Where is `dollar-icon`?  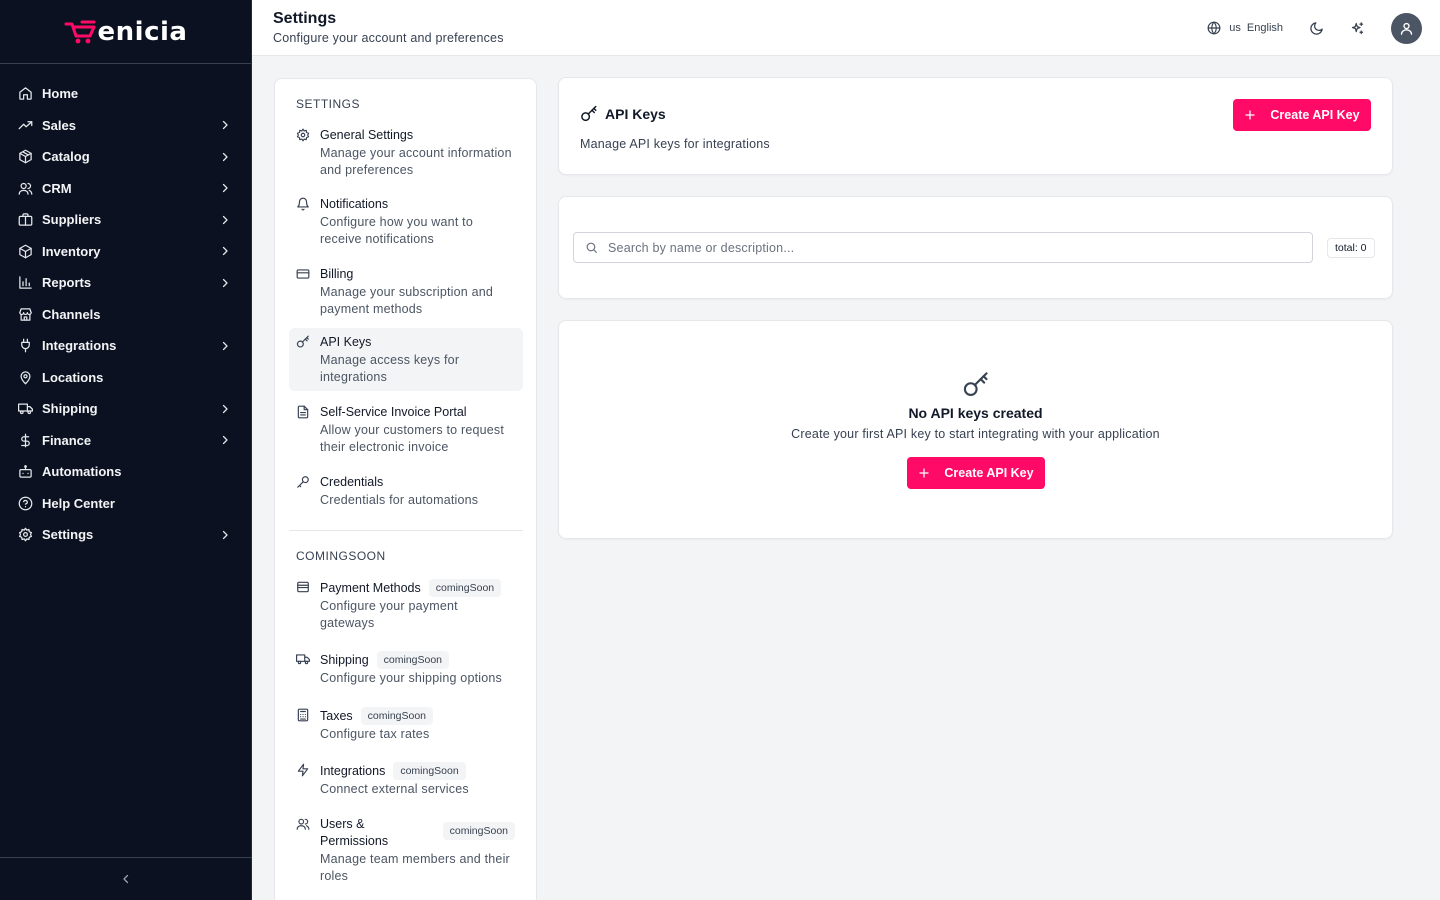 dollar-icon is located at coordinates (25, 440).